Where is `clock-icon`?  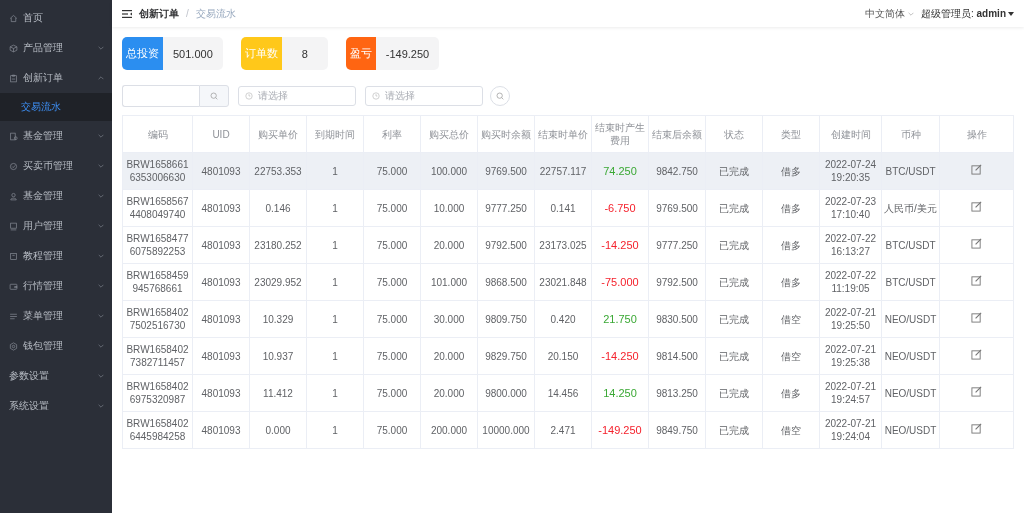
clock-icon is located at coordinates (376, 96).